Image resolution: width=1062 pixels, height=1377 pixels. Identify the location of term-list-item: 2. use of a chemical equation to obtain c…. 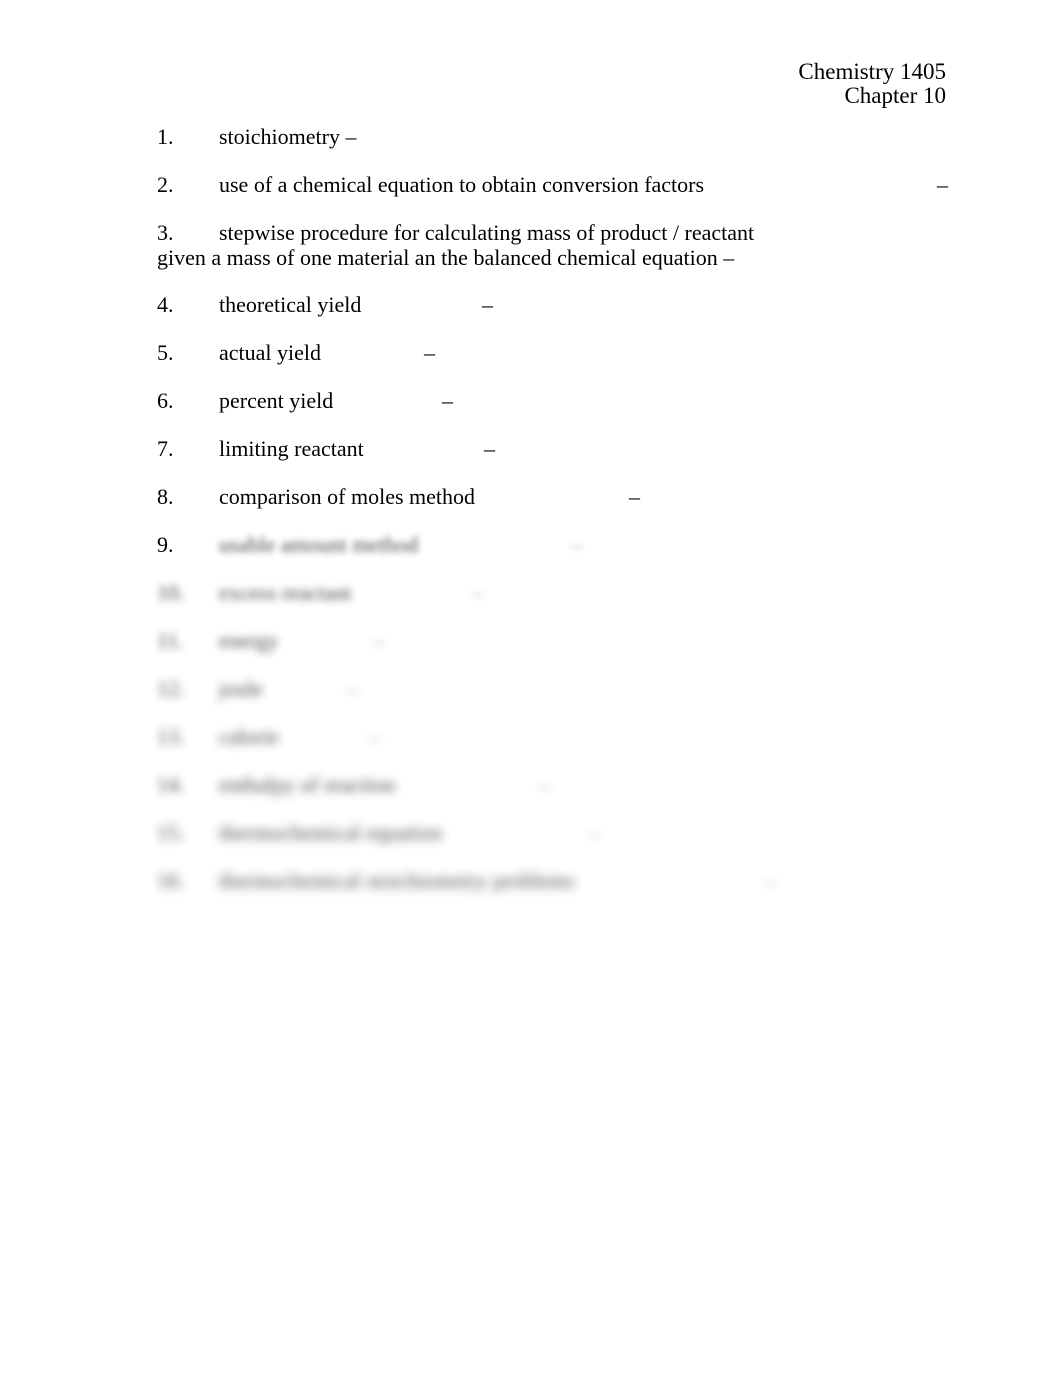
(587, 196).